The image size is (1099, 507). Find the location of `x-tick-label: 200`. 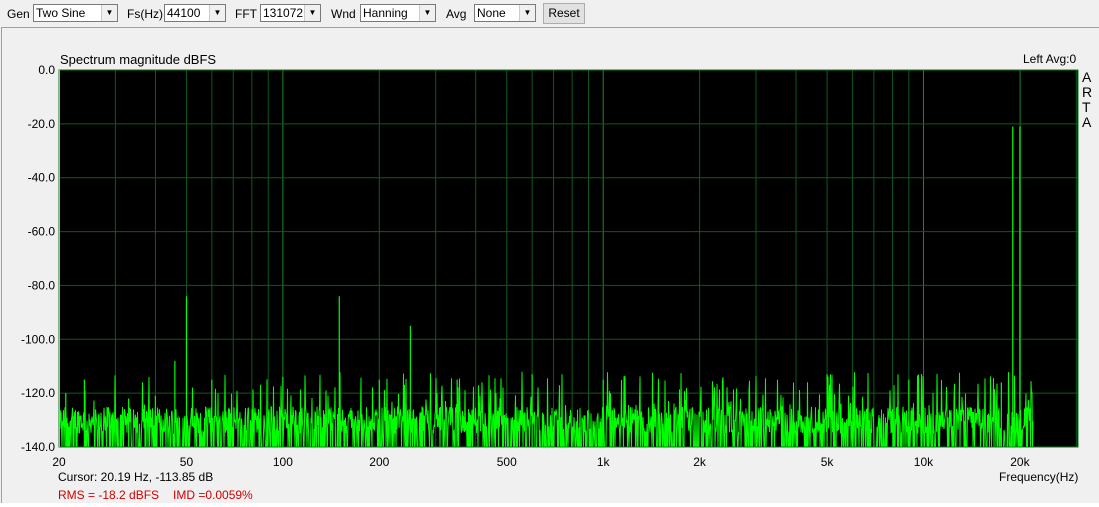

x-tick-label: 200 is located at coordinates (379, 462).